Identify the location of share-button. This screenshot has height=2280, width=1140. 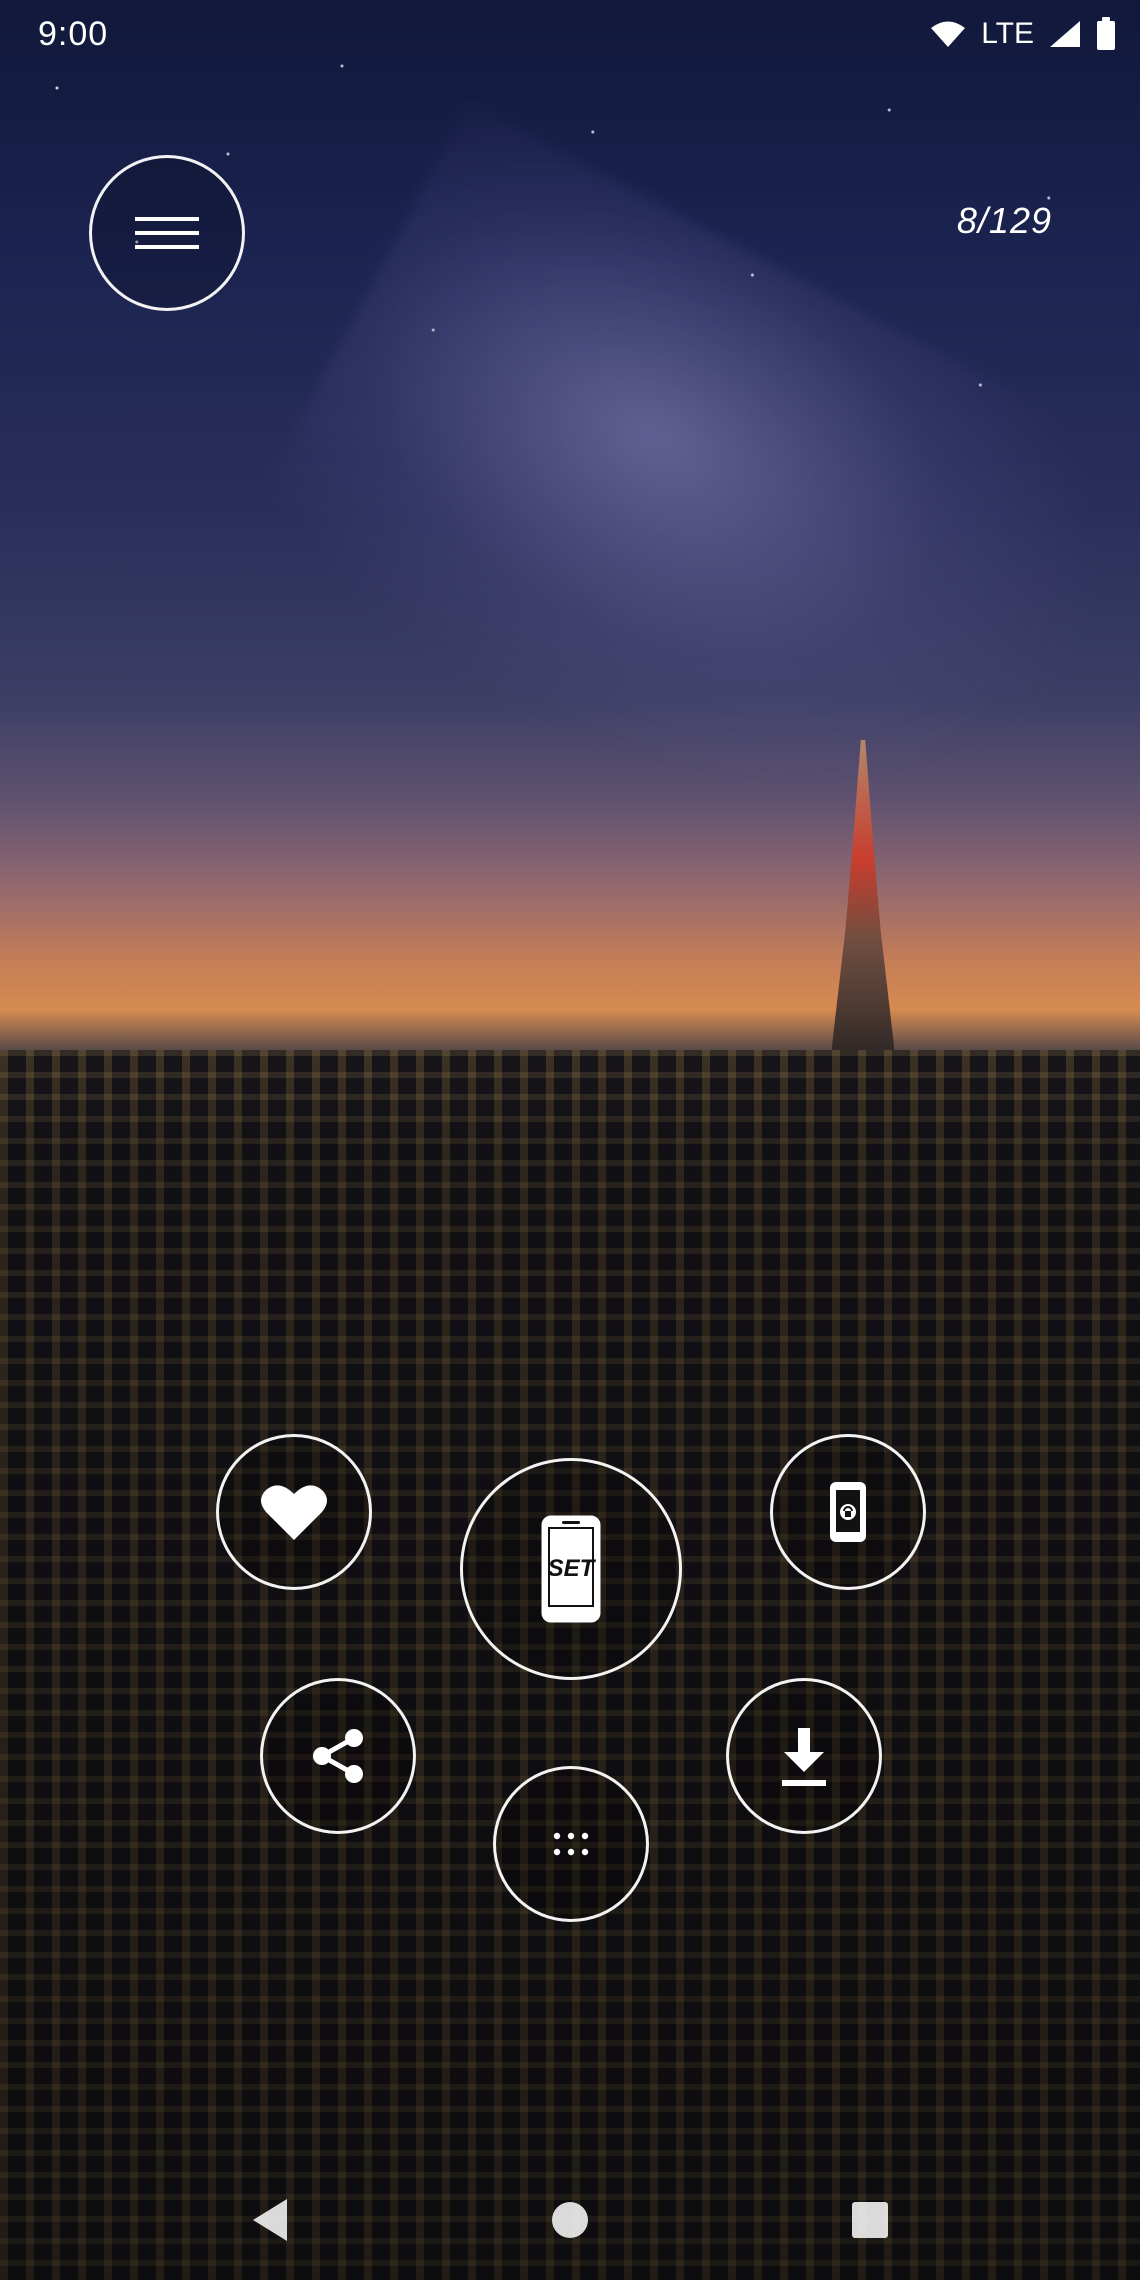
(338, 1756).